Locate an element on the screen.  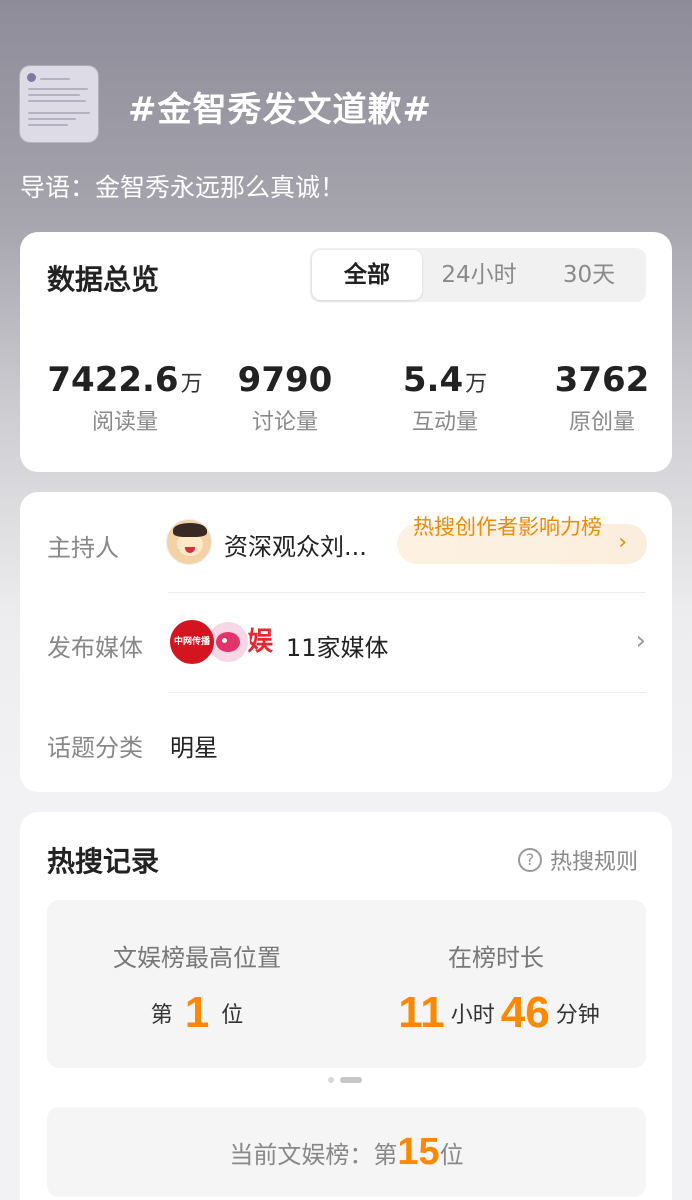
hot-rules-link: ? 热搜规则 is located at coordinates (578, 860).